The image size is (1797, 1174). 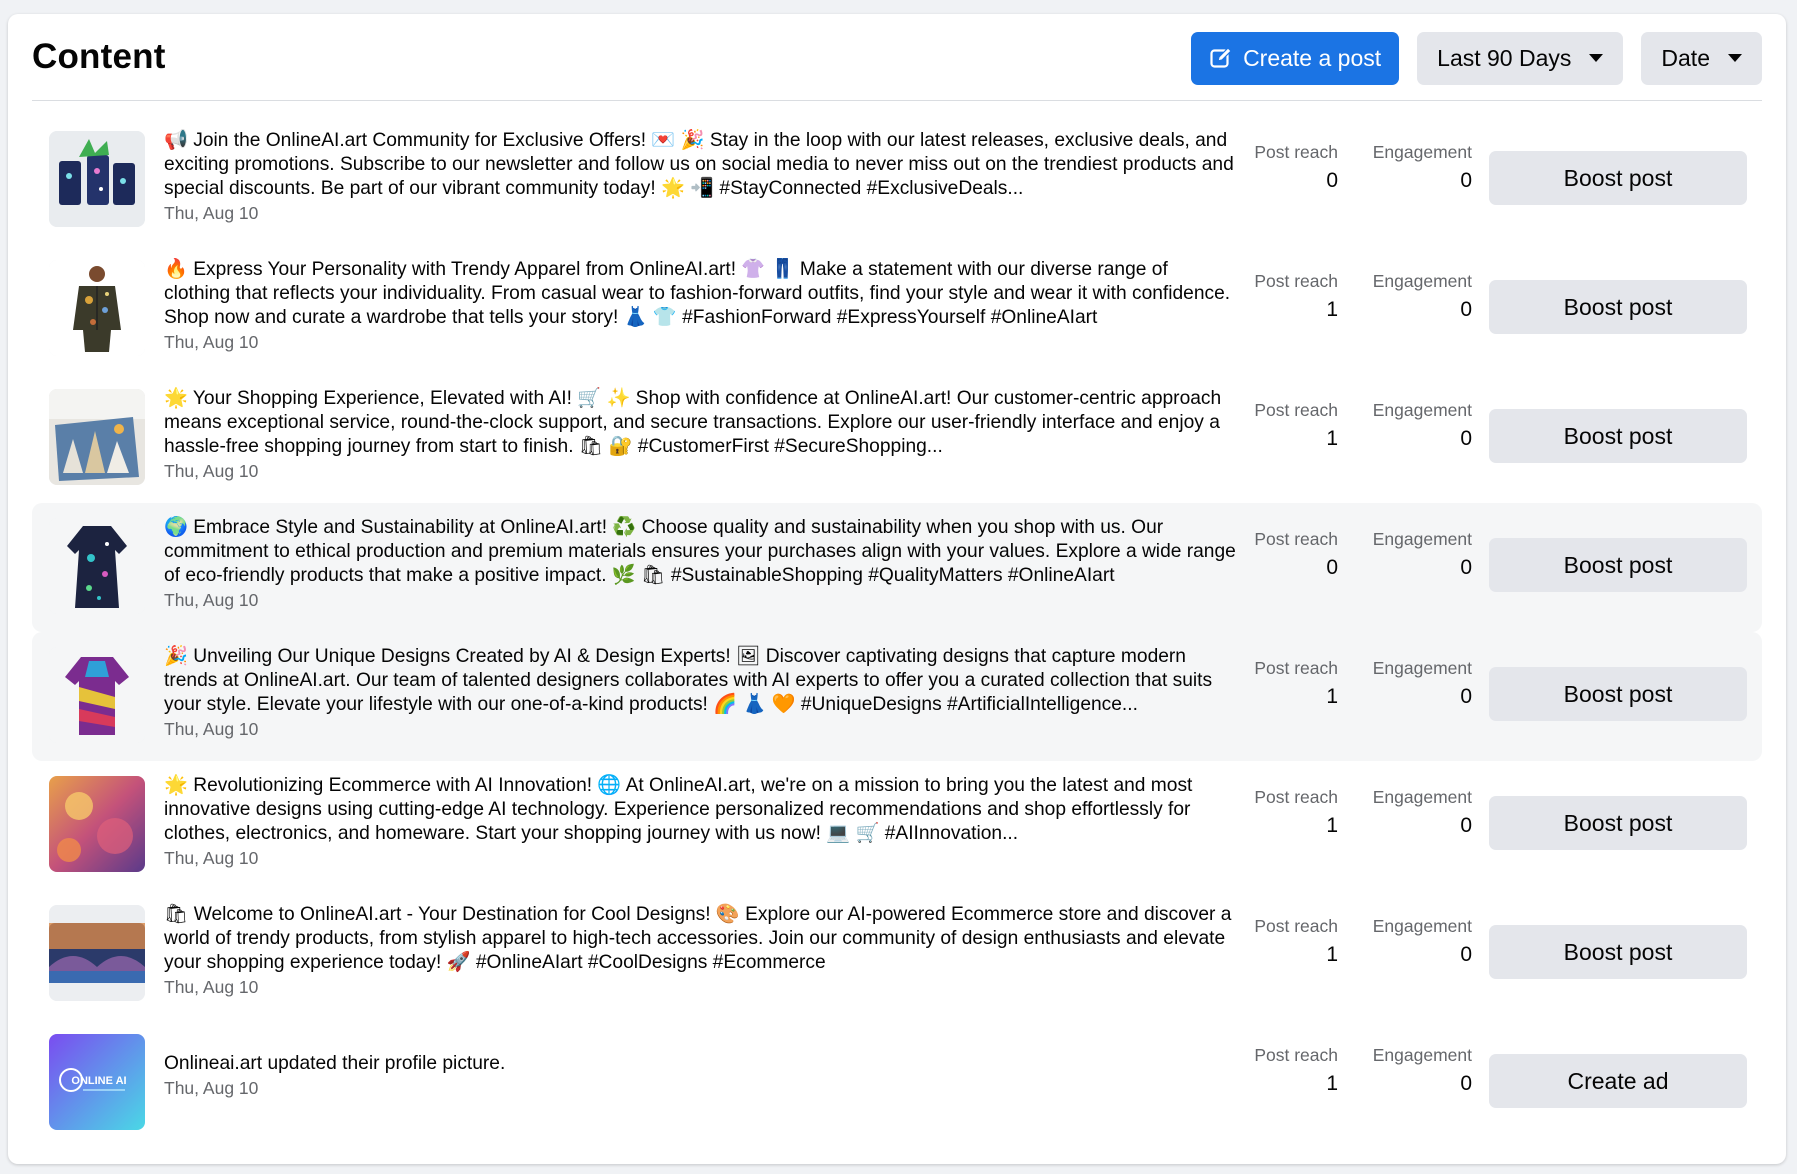 I want to click on date-range-dropdown: Last 90 Days, so click(x=1520, y=58).